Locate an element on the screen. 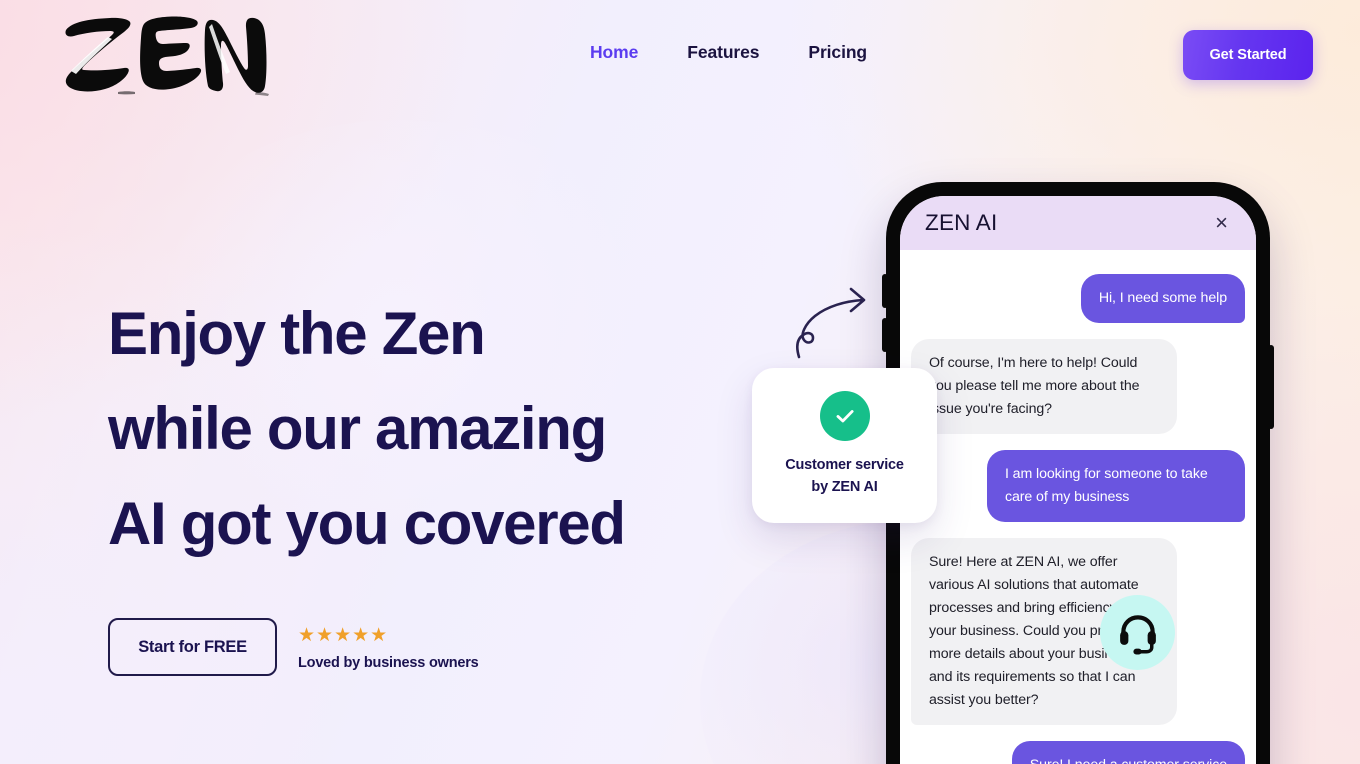 The width and height of the screenshot is (1360, 764). chat-bubble-user: Hi, I need some help is located at coordinates (1162, 298).